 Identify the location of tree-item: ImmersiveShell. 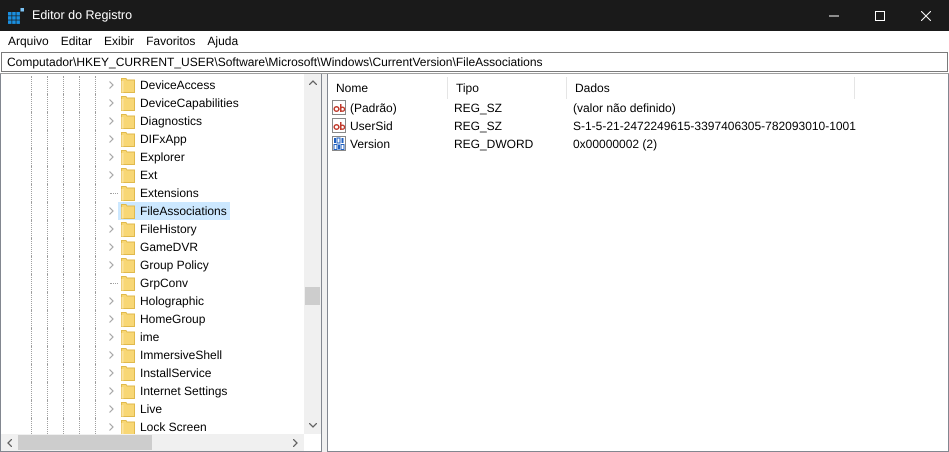
(172, 355).